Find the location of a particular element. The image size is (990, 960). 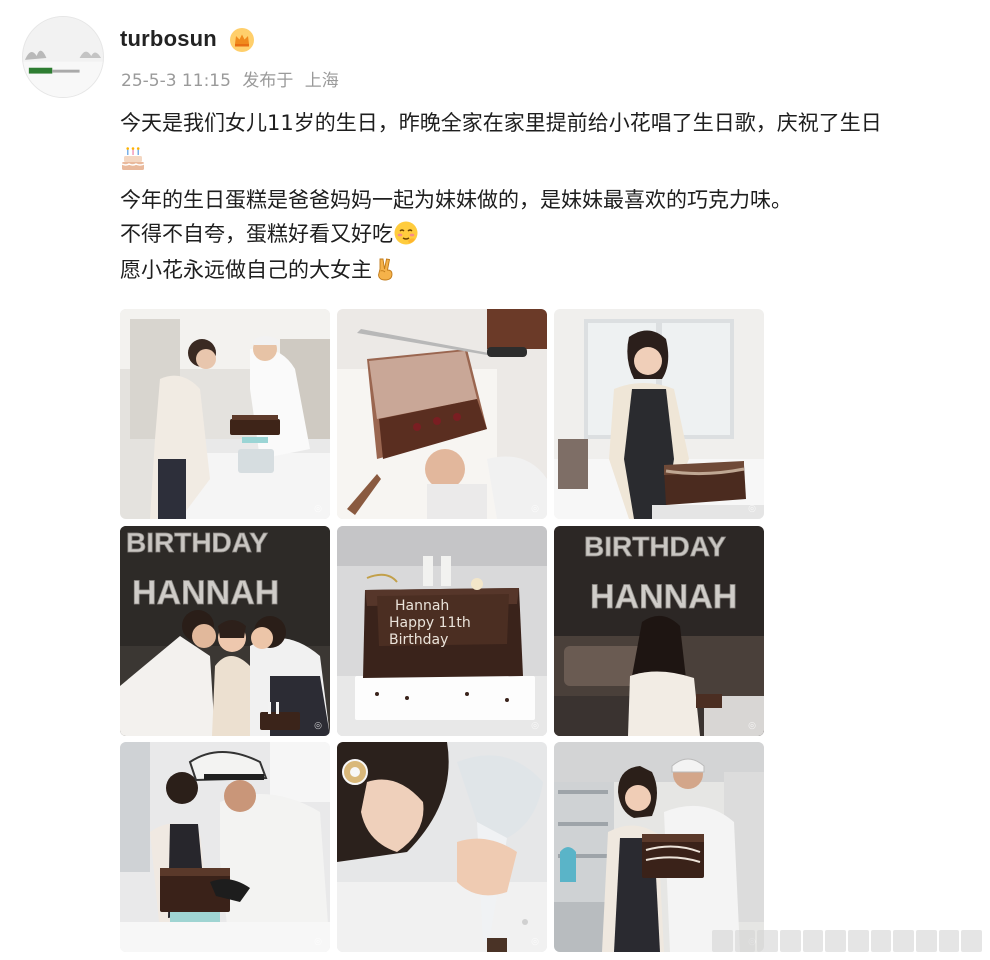

photo-5-cake-text-3: Birthday is located at coordinates (418, 640).